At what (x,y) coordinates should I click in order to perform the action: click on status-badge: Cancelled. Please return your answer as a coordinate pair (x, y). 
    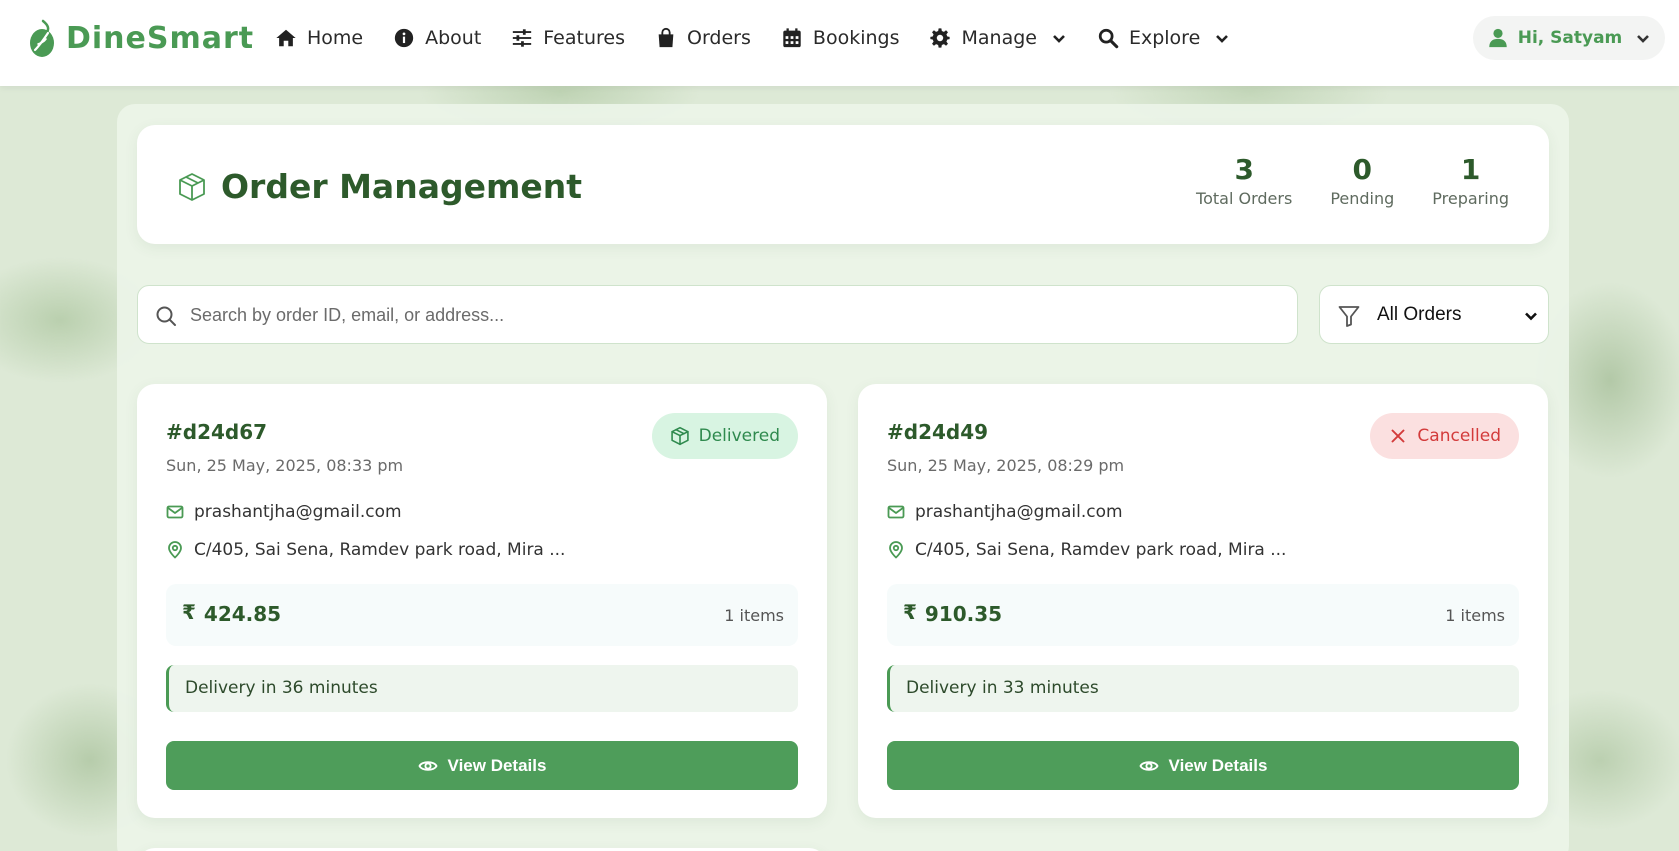
    Looking at the image, I should click on (1444, 436).